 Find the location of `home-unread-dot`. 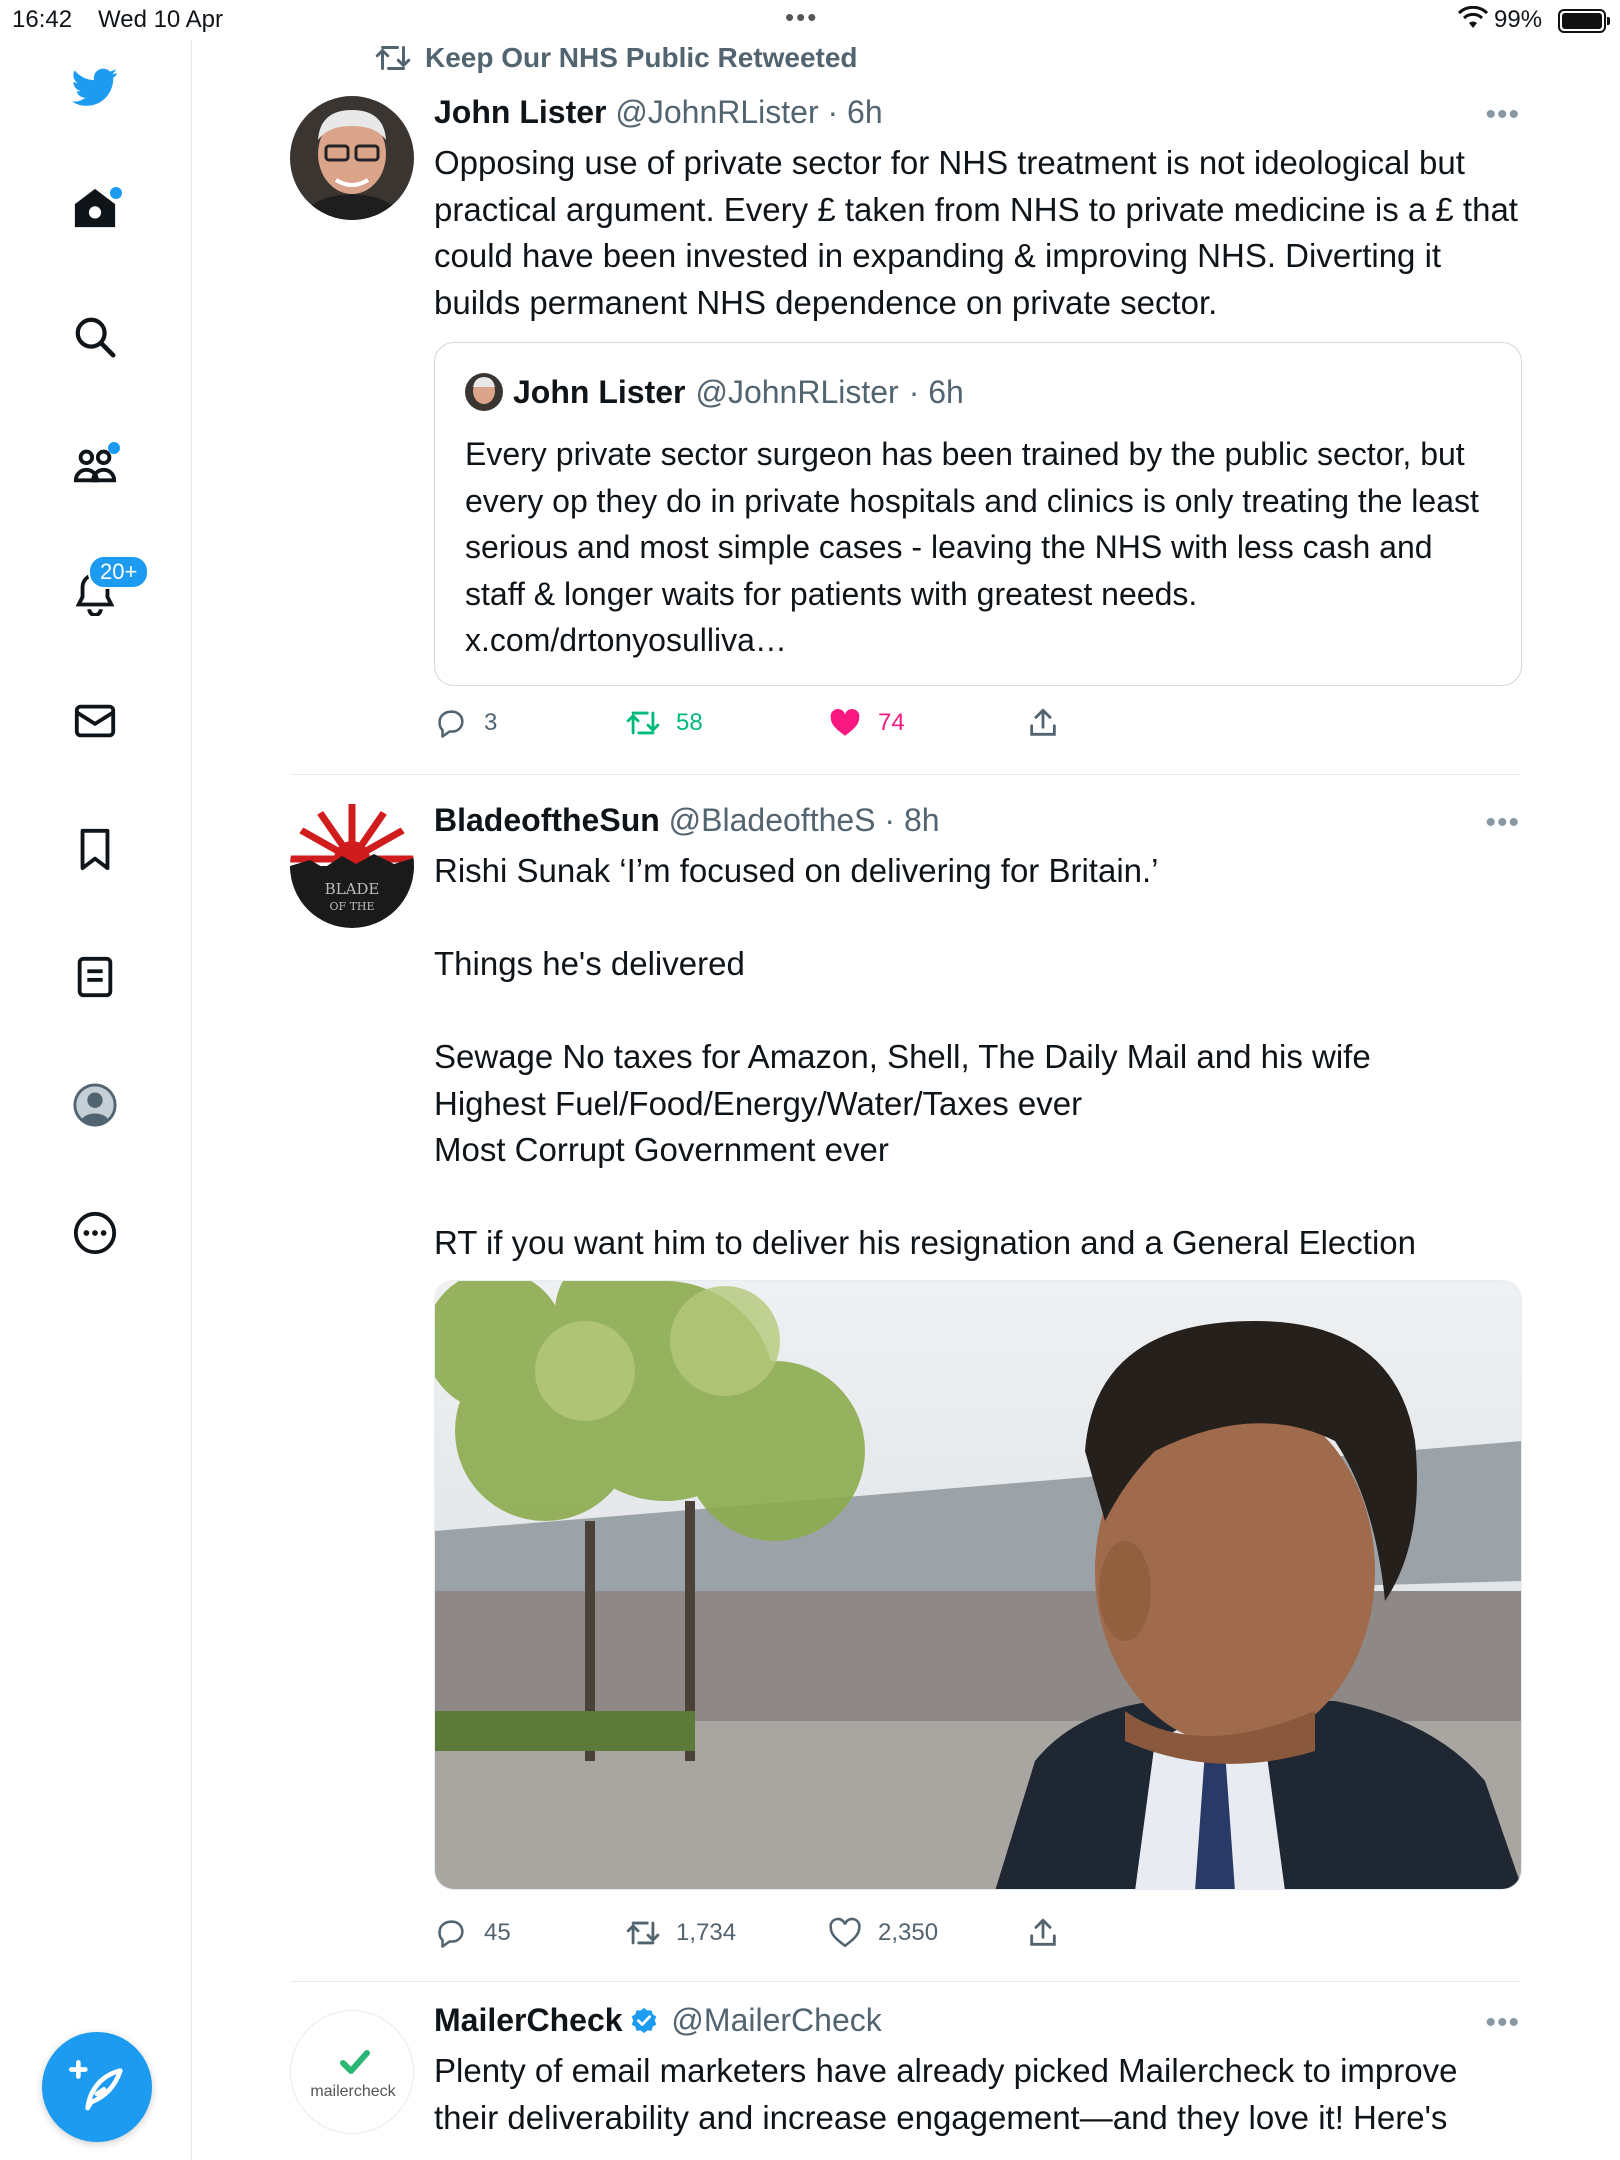

home-unread-dot is located at coordinates (116, 193).